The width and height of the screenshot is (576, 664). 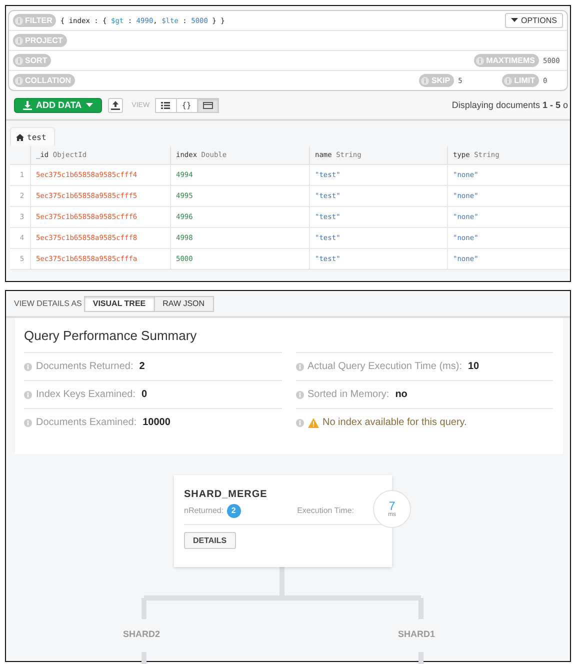 What do you see at coordinates (33, 136) in the screenshot?
I see `collection-tab: test` at bounding box center [33, 136].